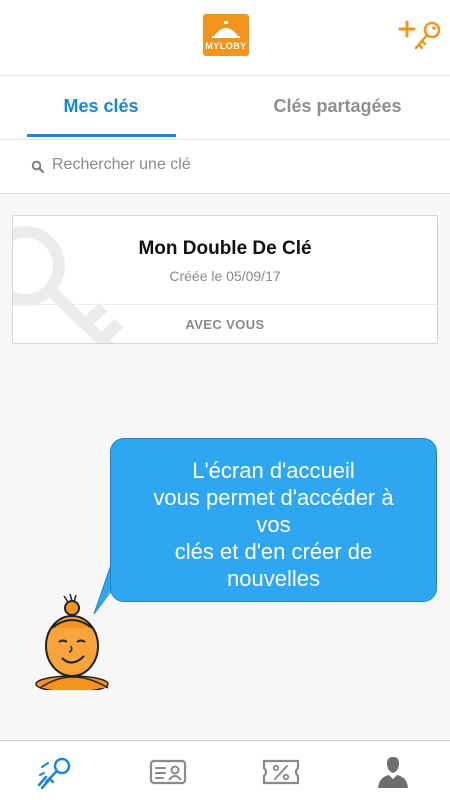 This screenshot has width=450, height=800. I want to click on card-divider, so click(225, 304).